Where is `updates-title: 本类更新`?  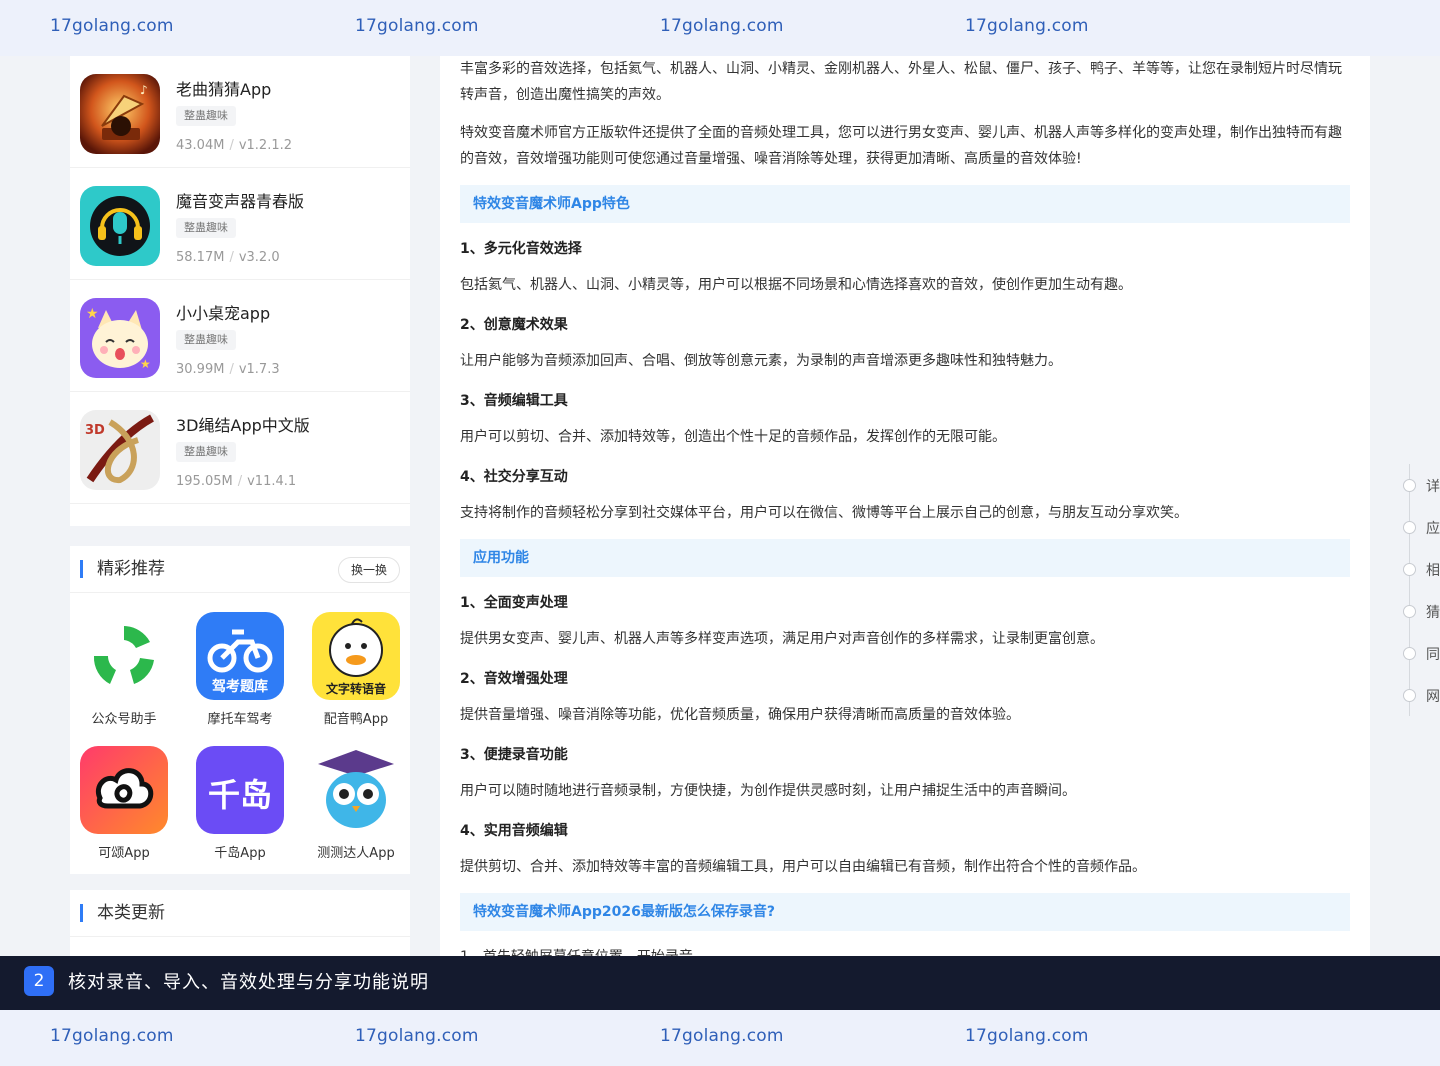
updates-title: 本类更新 is located at coordinates (122, 913).